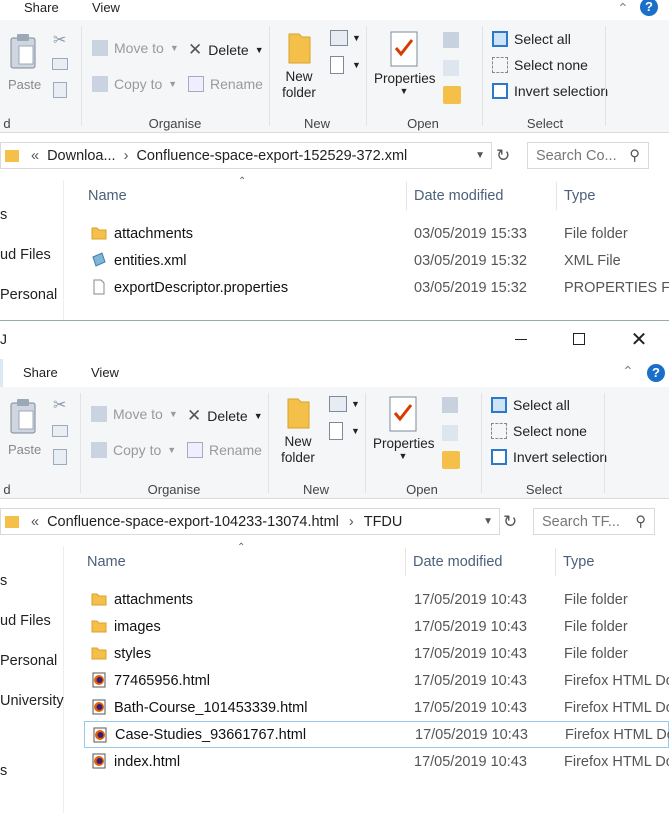 This screenshot has height=813, width=669. What do you see at coordinates (383, 522) in the screenshot?
I see `breadcrumb-item: TFDU` at bounding box center [383, 522].